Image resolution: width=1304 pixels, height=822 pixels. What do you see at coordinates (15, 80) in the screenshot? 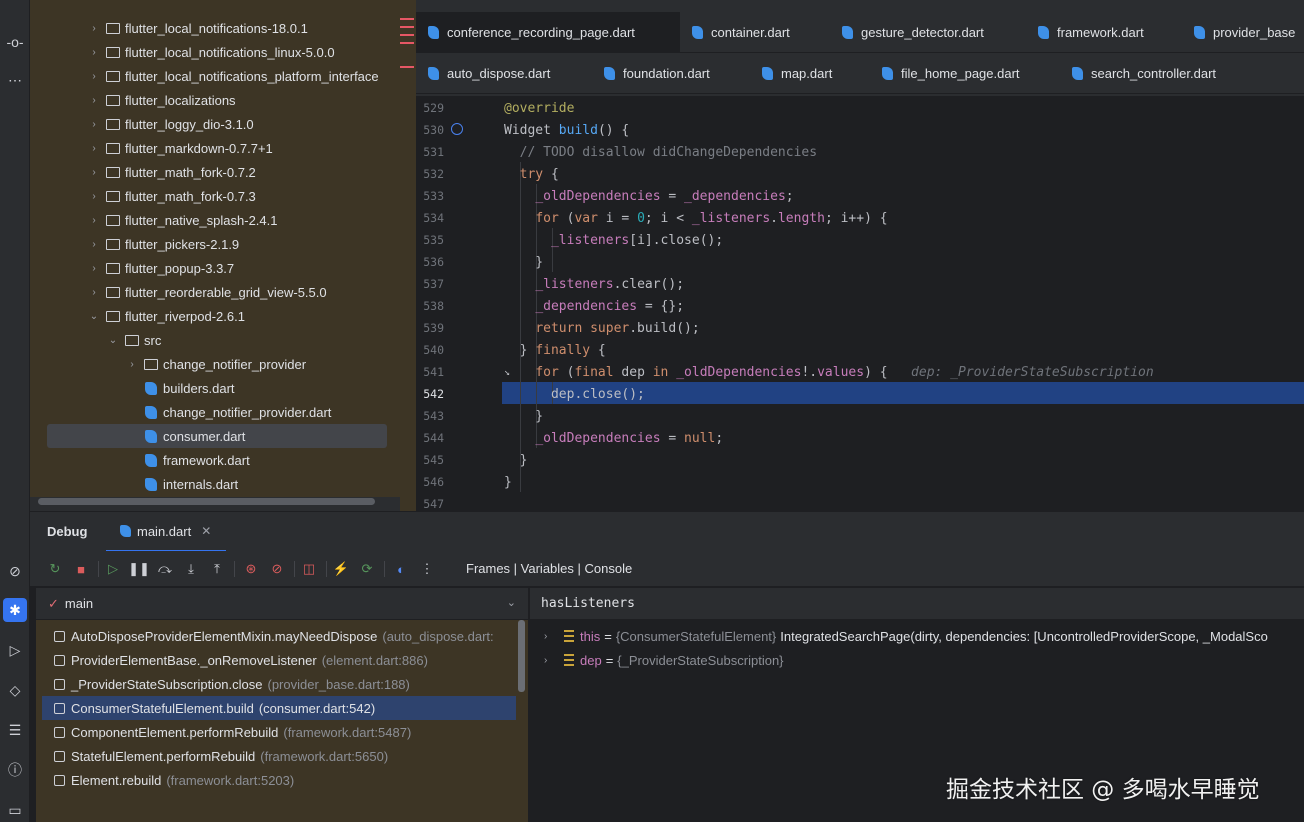
I see `more-icon: ⋯` at bounding box center [15, 80].